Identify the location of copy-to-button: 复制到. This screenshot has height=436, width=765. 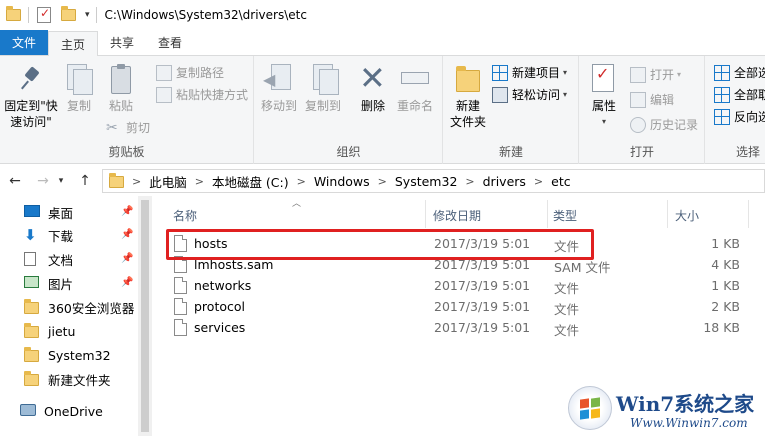
(323, 88).